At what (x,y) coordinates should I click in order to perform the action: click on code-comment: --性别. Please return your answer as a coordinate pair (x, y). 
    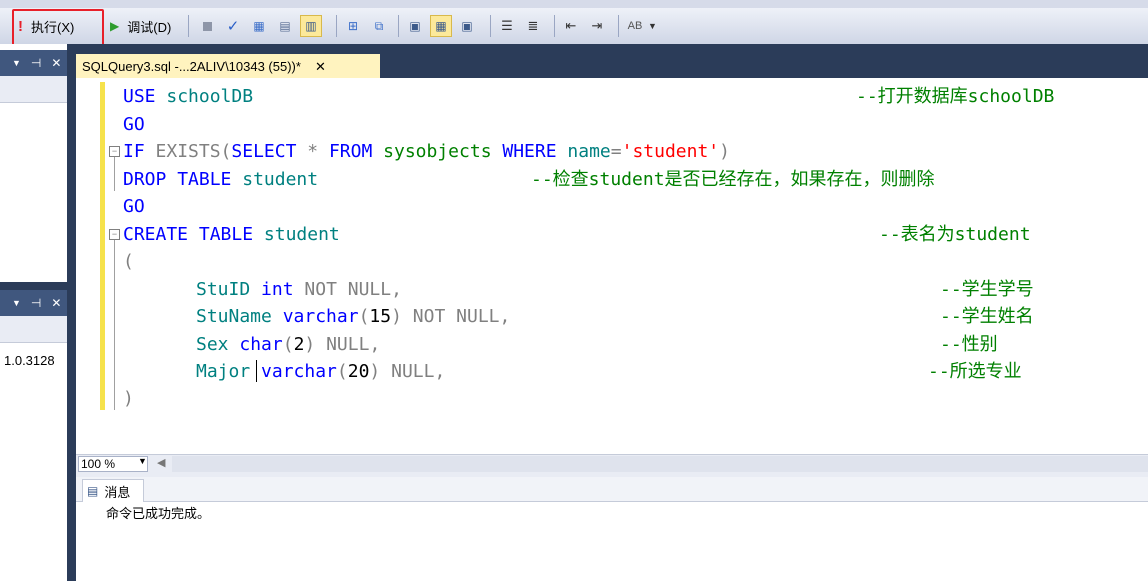
    Looking at the image, I should click on (969, 344).